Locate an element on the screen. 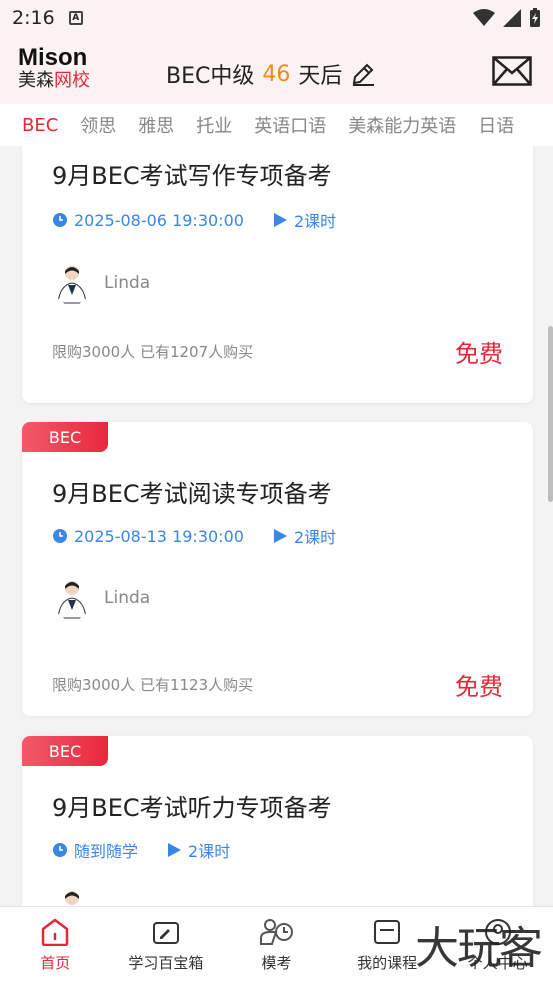 The image size is (553, 984). purchase-limit: 限购3000人 已有1123人购买 is located at coordinates (153, 685).